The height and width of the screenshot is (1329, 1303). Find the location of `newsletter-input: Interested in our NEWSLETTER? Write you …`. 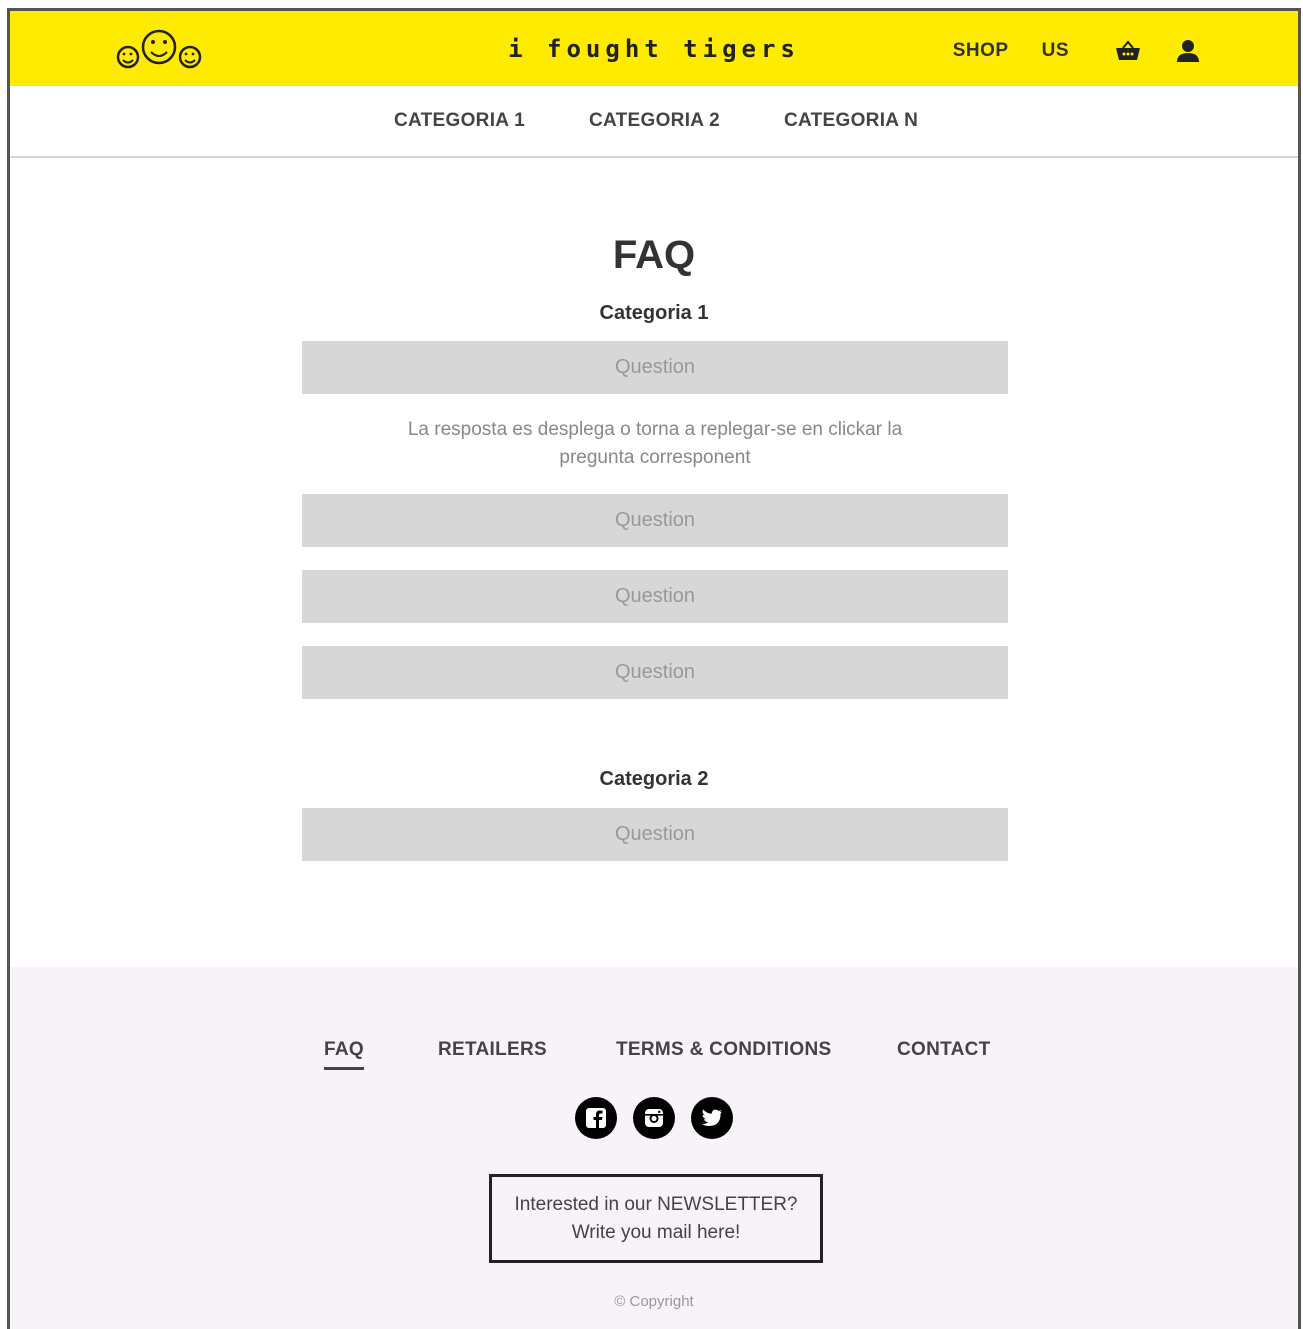

newsletter-input: Interested in our NEWSLETTER? Write you … is located at coordinates (656, 1218).